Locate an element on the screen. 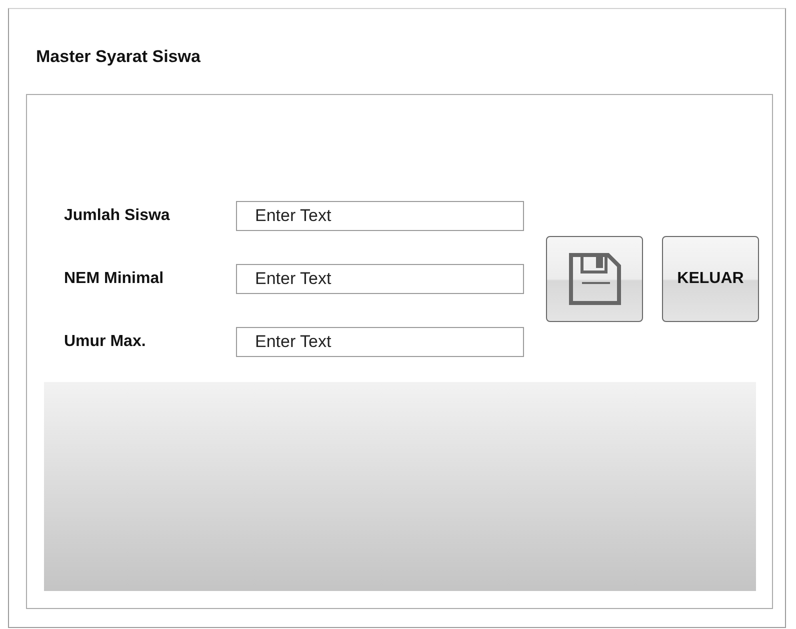 This screenshot has width=796, height=629. exit-button: KELUAR is located at coordinates (710, 279).